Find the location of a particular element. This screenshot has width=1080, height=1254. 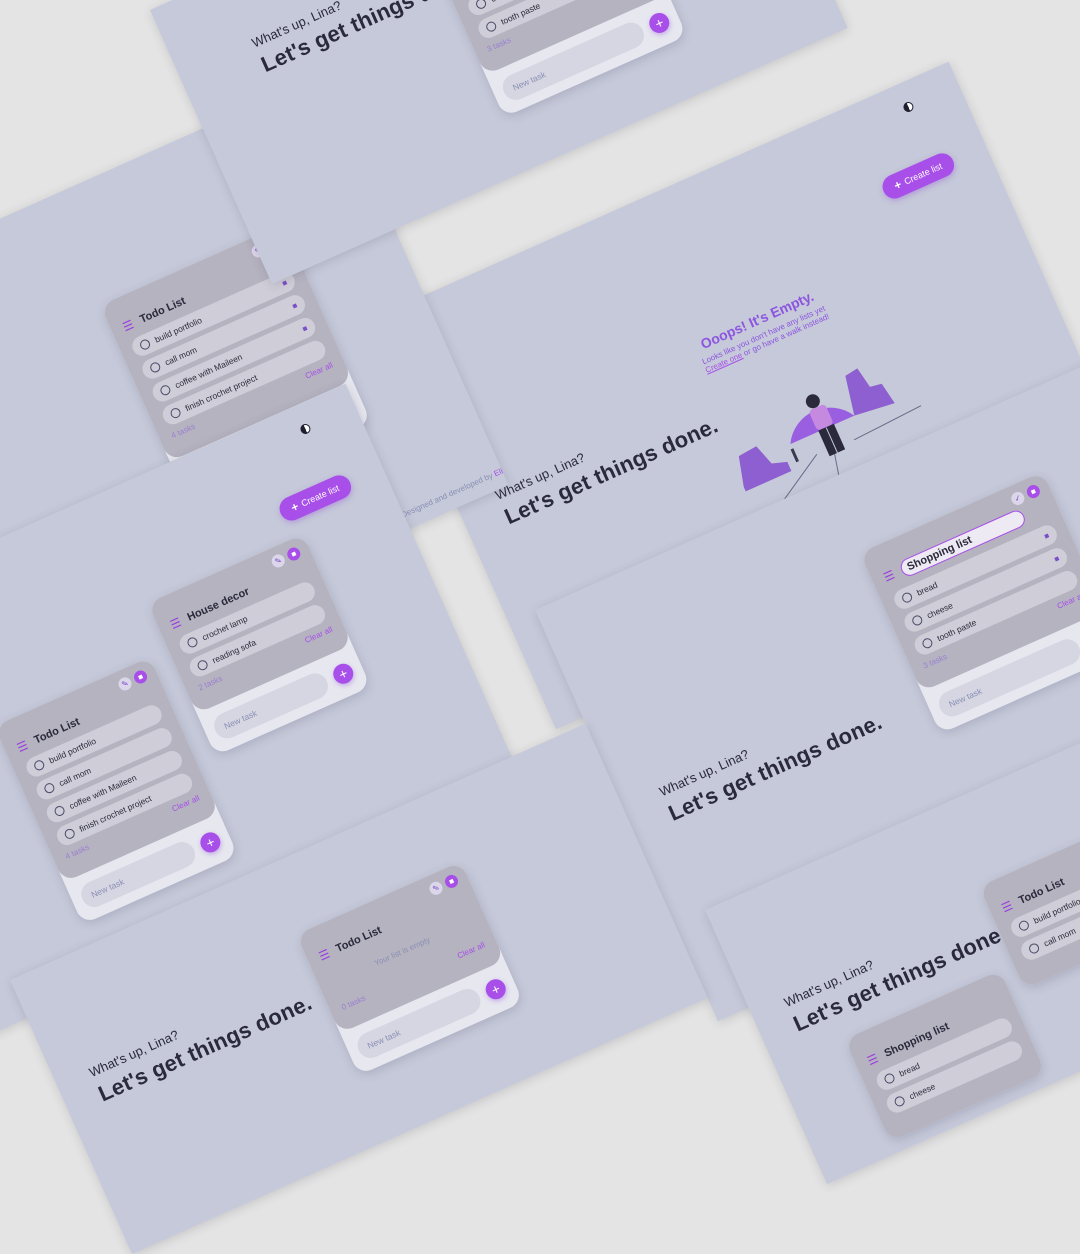

edit-icon: ✓ is located at coordinates (1018, 498).